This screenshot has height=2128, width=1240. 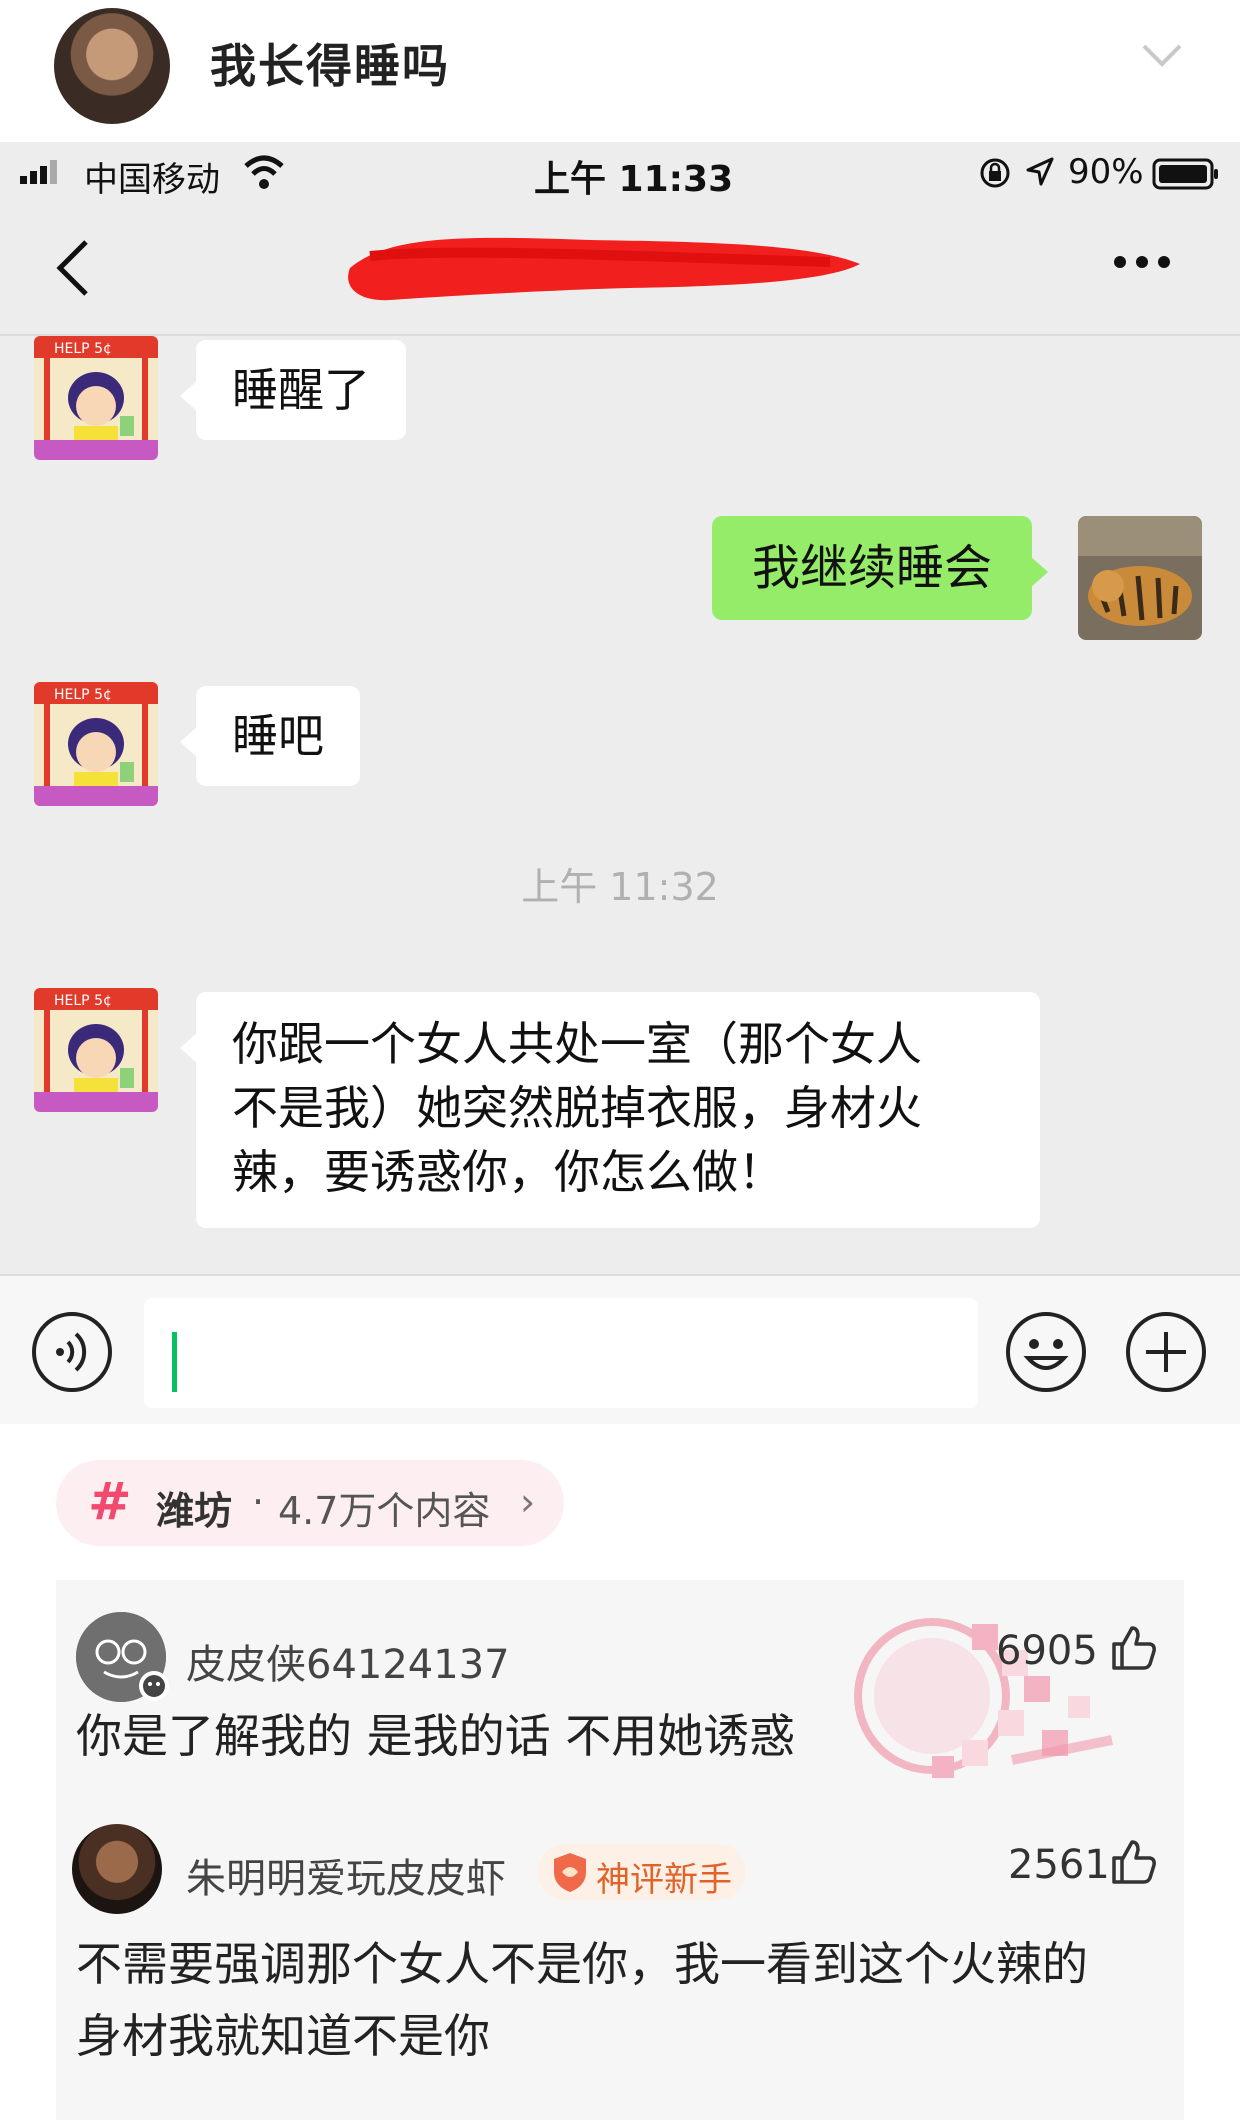 I want to click on wifi-icon, so click(x=264, y=172).